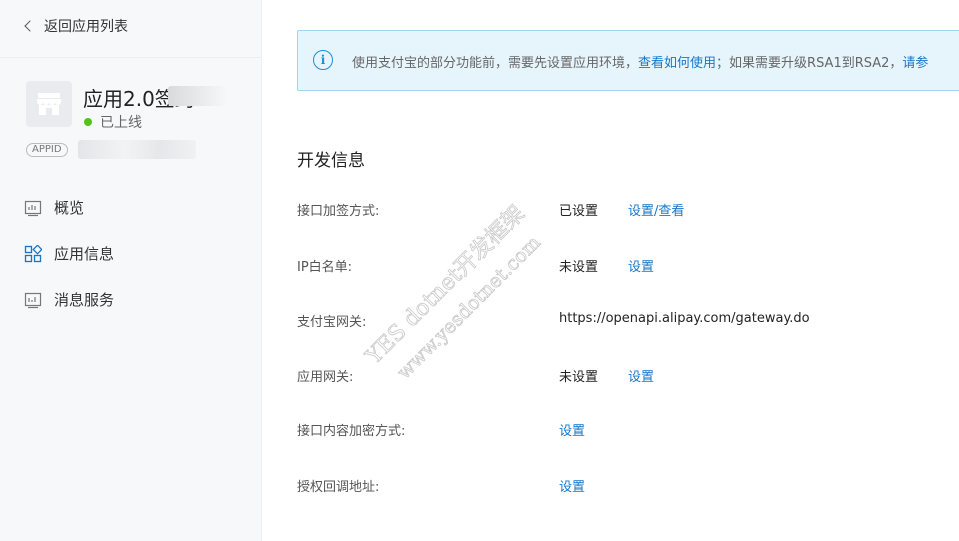 This screenshot has width=959, height=541. I want to click on status-label: 已上线, so click(121, 123).